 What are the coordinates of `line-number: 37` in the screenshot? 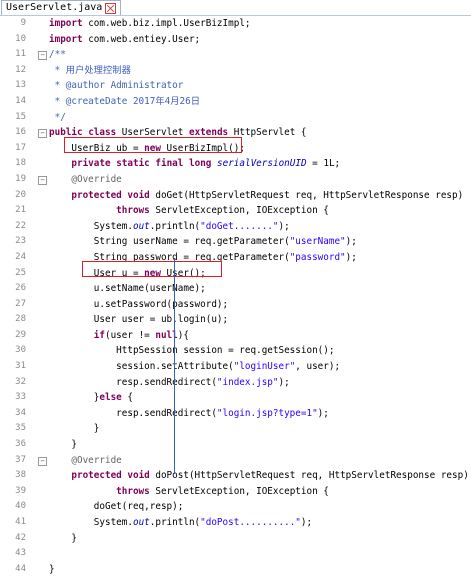 It's located at (20, 459).